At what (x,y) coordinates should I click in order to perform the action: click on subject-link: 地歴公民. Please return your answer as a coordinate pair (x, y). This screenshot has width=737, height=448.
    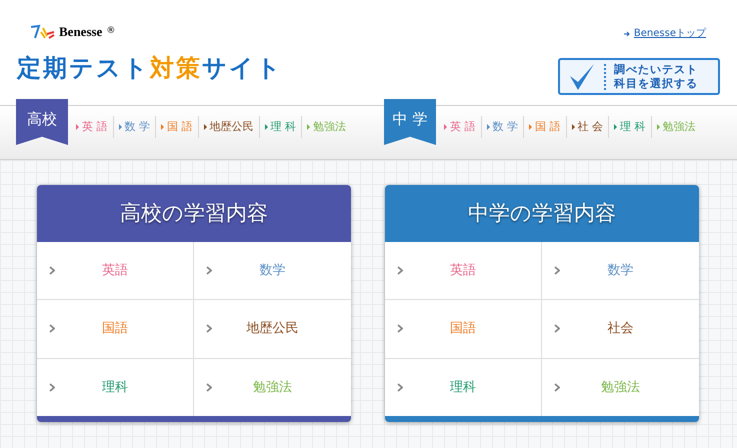
    Looking at the image, I should click on (272, 329).